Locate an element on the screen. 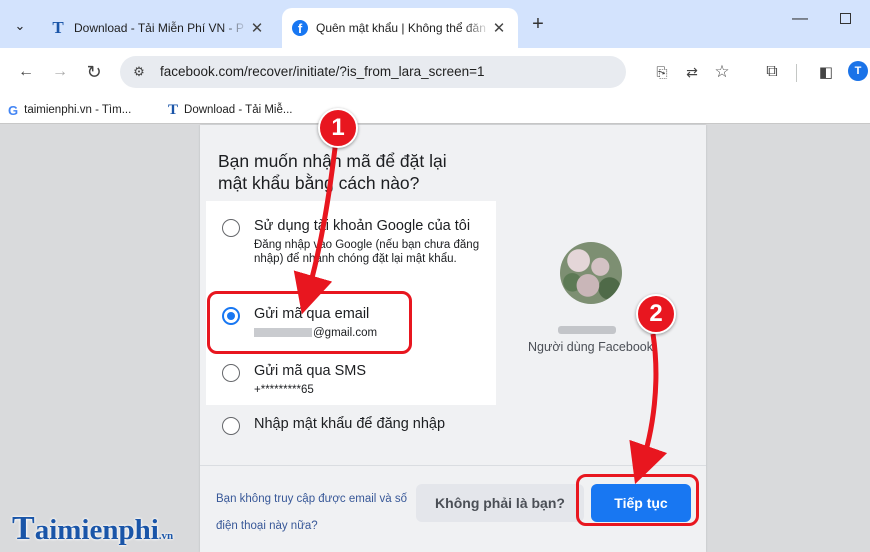 This screenshot has height=552, width=870. extensions-icon: ⧉ is located at coordinates (772, 72).